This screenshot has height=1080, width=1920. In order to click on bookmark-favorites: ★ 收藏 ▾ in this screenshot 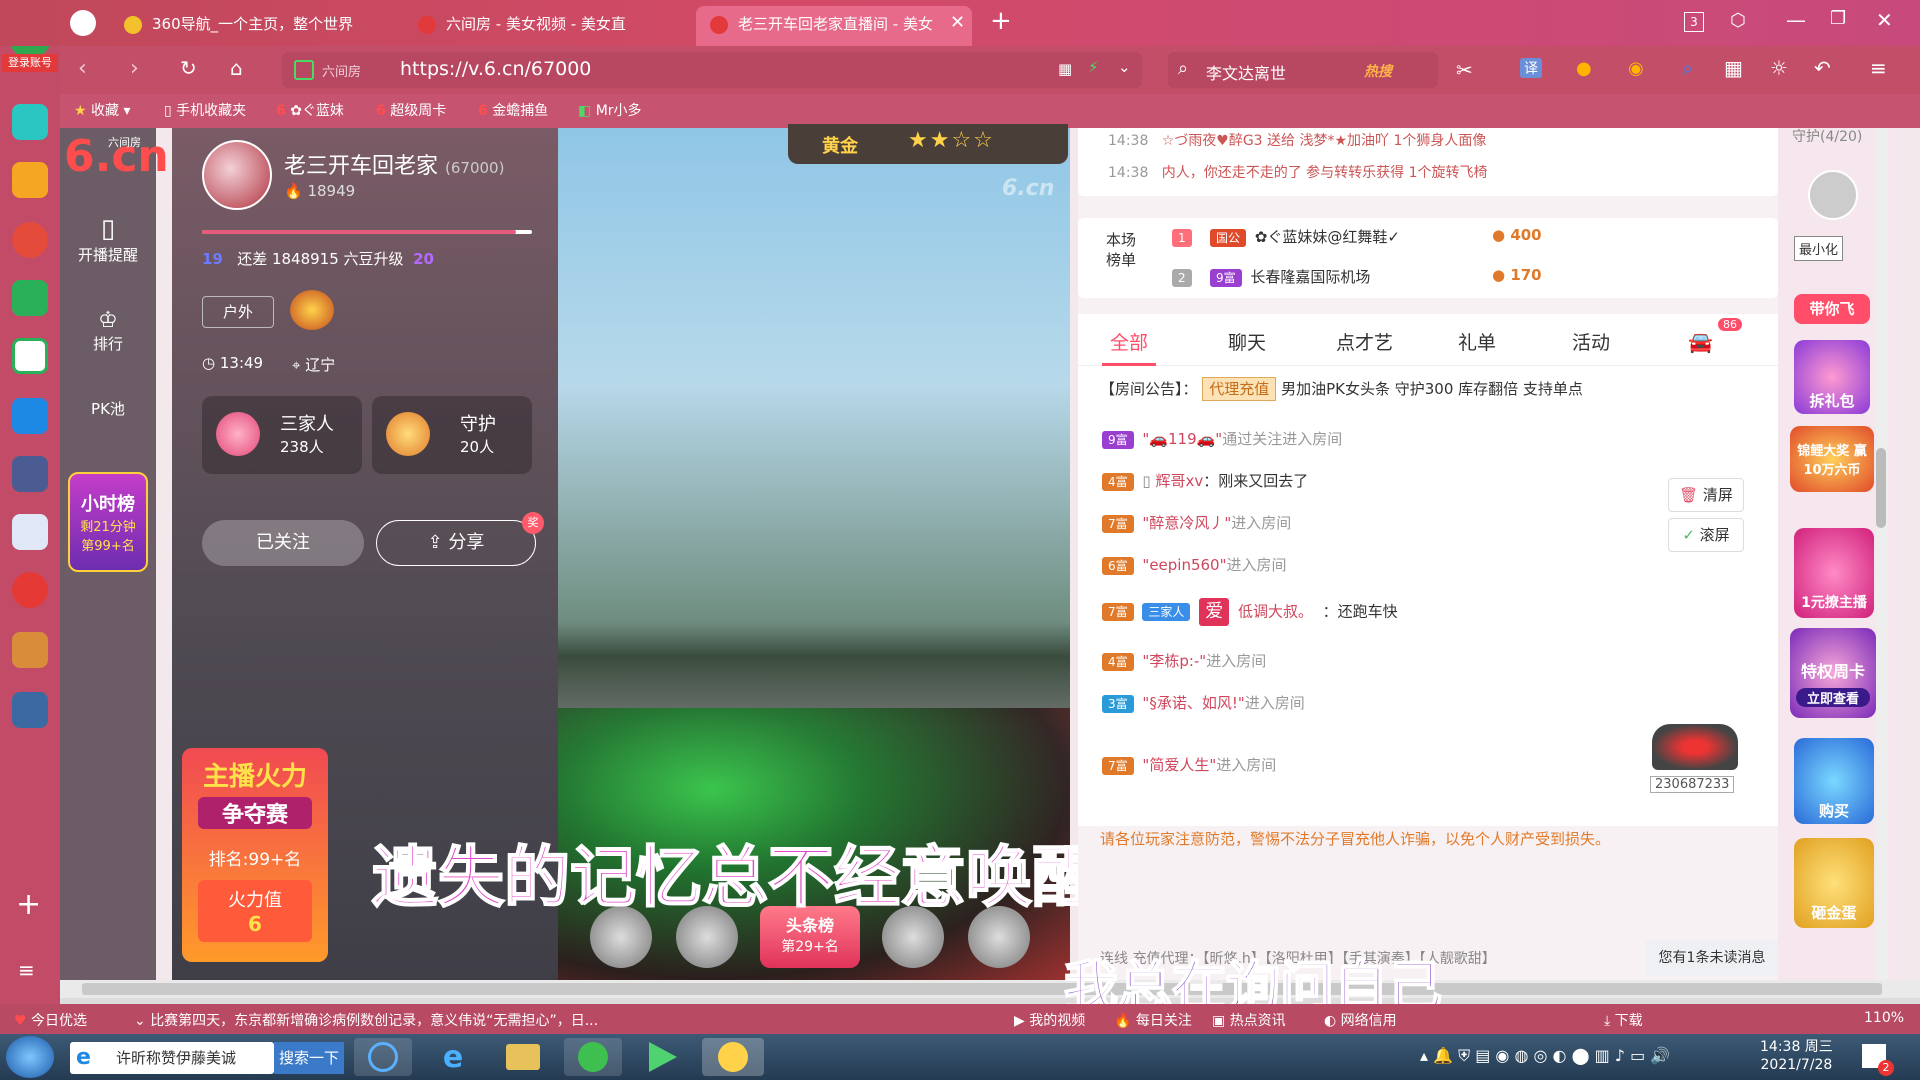, I will do `click(102, 111)`.